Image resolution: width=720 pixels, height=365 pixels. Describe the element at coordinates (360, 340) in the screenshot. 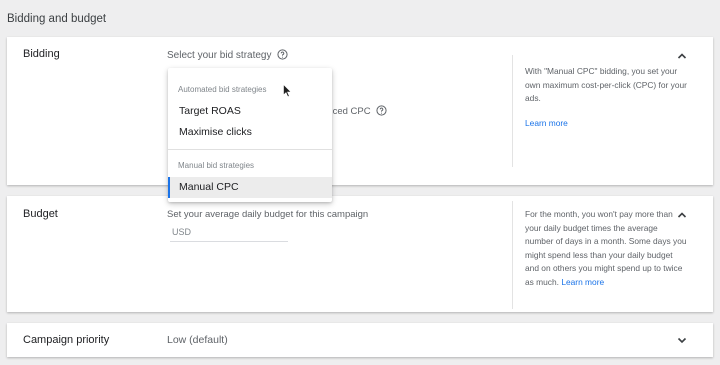

I see `campaign-priority-card: Campaign priority Low (default)` at that location.